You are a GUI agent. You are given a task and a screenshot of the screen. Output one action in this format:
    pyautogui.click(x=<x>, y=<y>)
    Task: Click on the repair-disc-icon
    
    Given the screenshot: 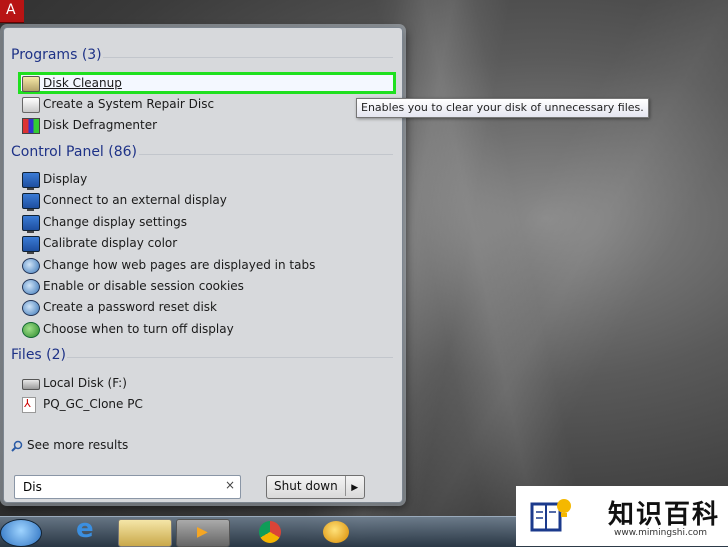 What is the action you would take?
    pyautogui.click(x=31, y=105)
    